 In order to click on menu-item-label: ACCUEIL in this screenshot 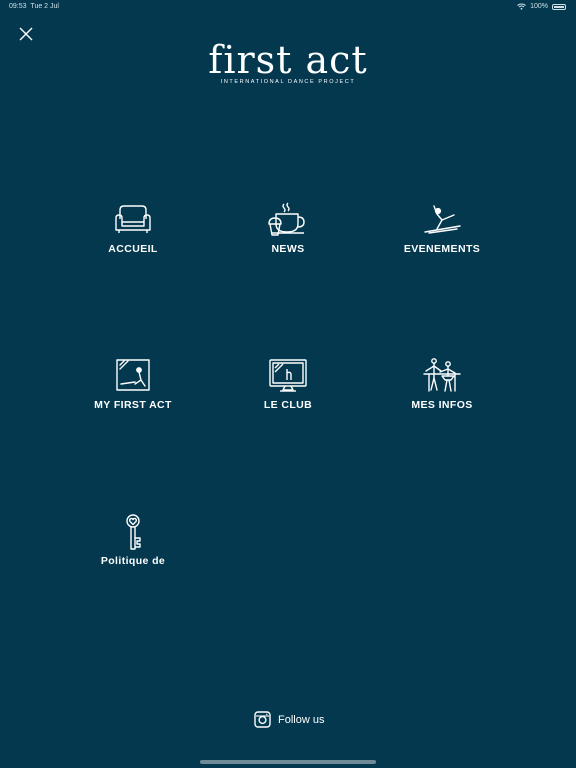, I will do `click(133, 249)`.